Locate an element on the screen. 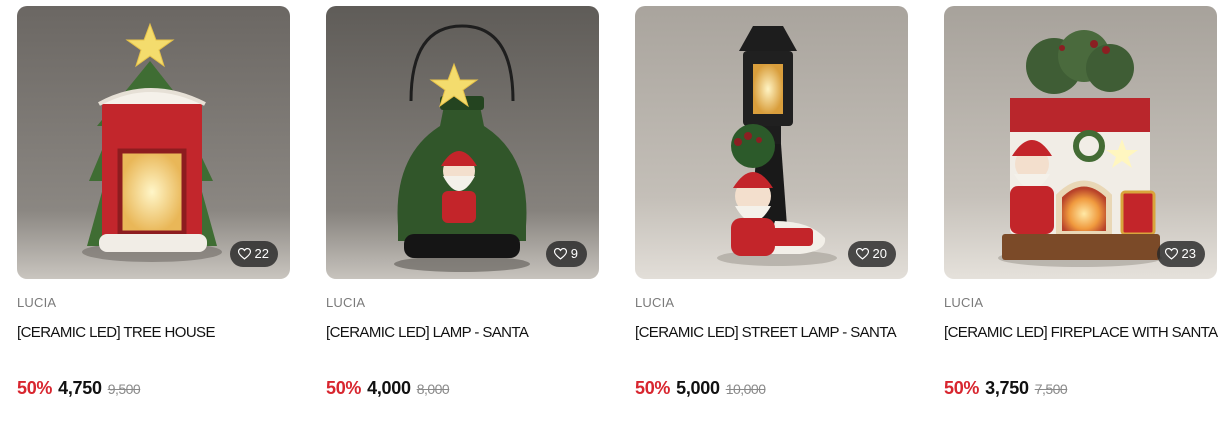  price-row: 50% 3,750 7,500 is located at coordinates (1006, 388).